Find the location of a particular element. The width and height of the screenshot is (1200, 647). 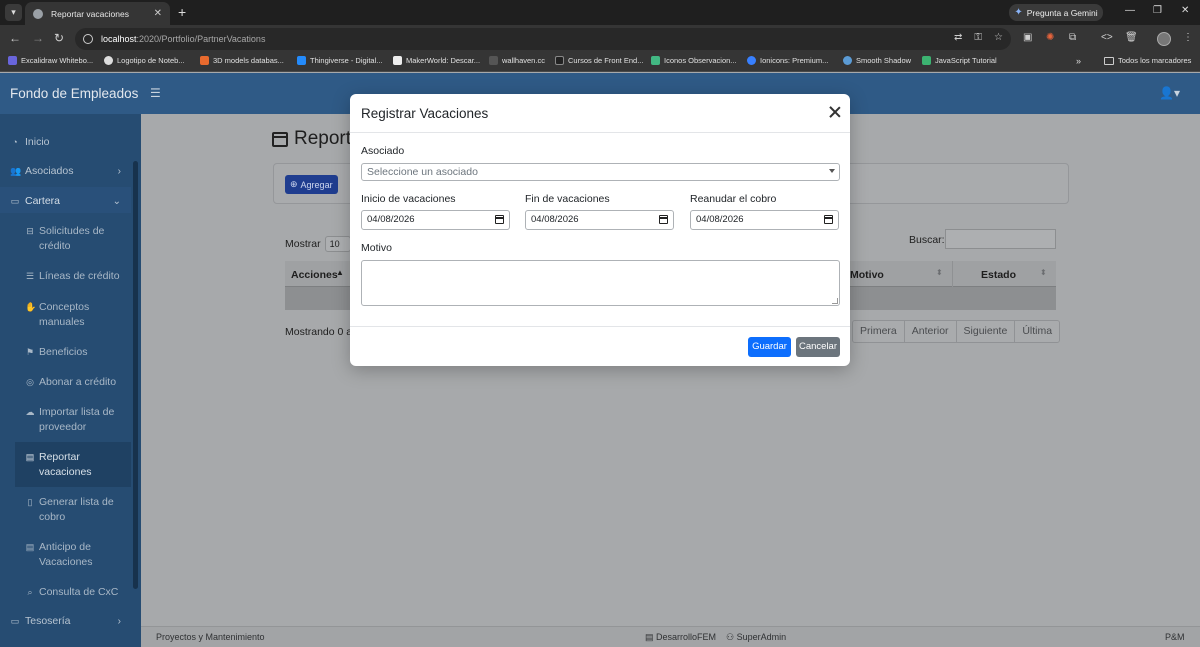

site-info-icon is located at coordinates (88, 39).